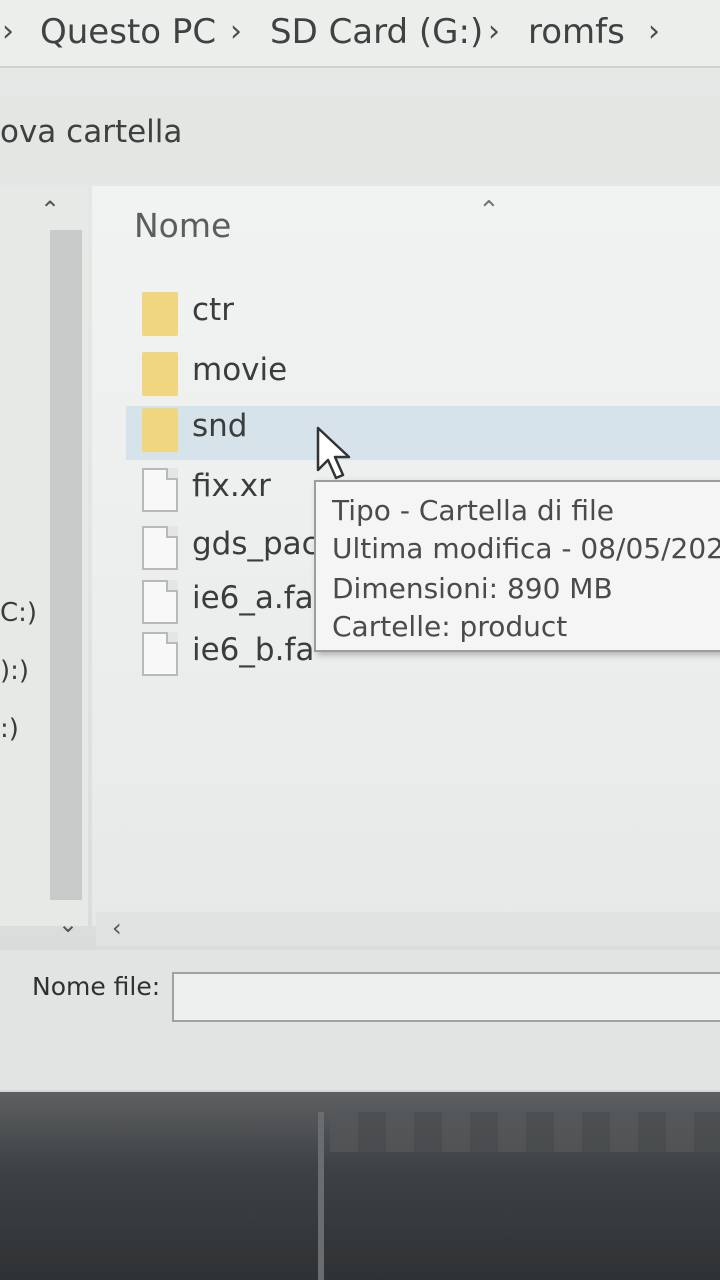 The image size is (720, 1280). Describe the element at coordinates (525, 1132) in the screenshot. I see `bezel-pattern` at that location.